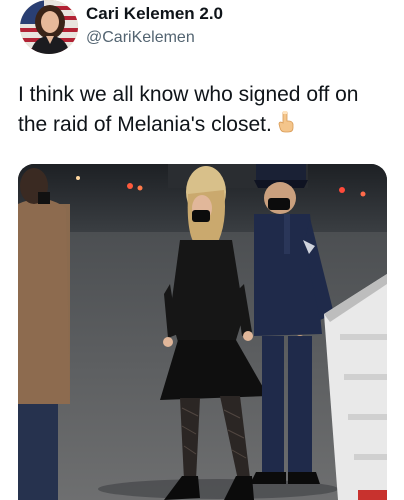 The width and height of the screenshot is (404, 500). Describe the element at coordinates (154, 14) in the screenshot. I see `author-display-name: Cari Kelemen 2.0` at that location.